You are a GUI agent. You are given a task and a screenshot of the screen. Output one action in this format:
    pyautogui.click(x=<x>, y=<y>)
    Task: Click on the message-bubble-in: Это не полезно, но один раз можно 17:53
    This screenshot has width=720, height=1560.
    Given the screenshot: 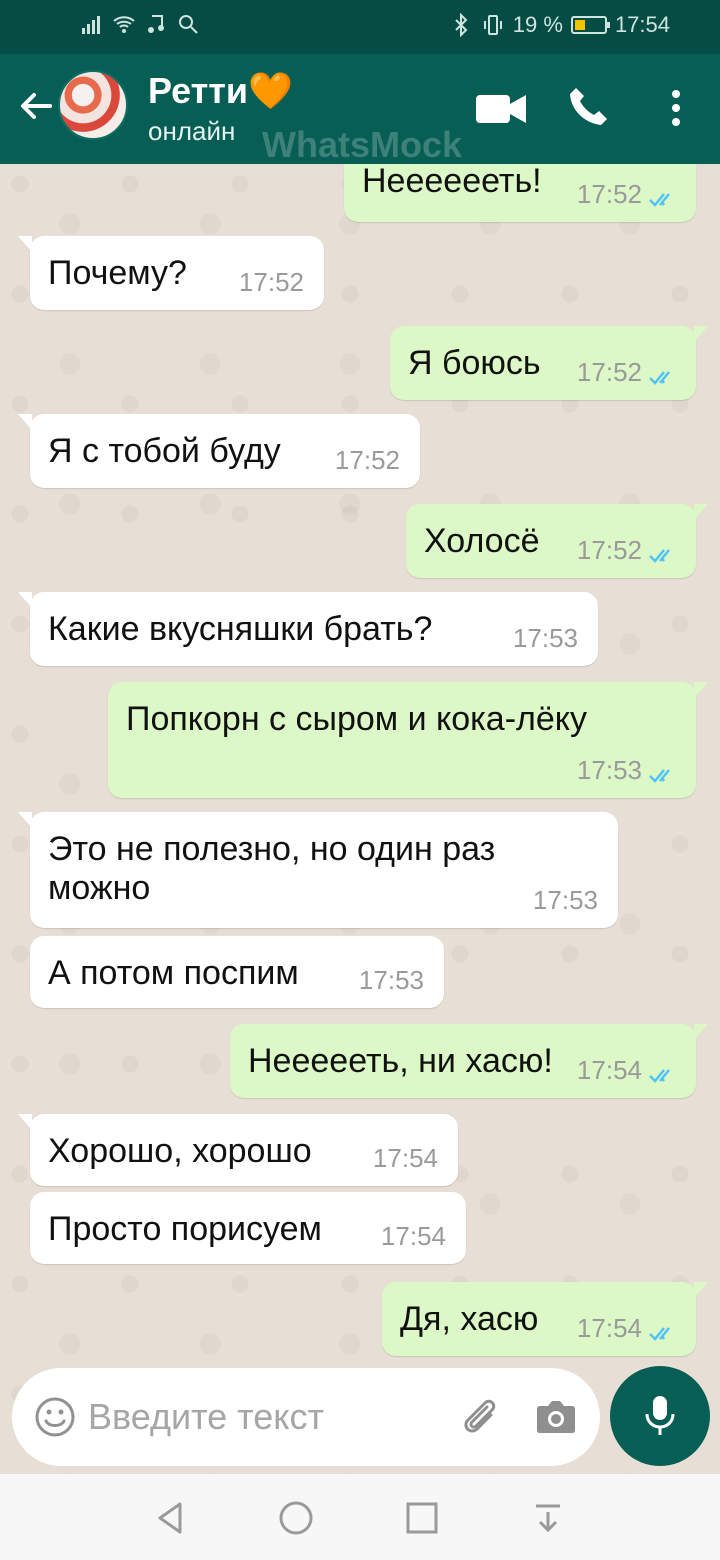 What is the action you would take?
    pyautogui.click(x=318, y=870)
    